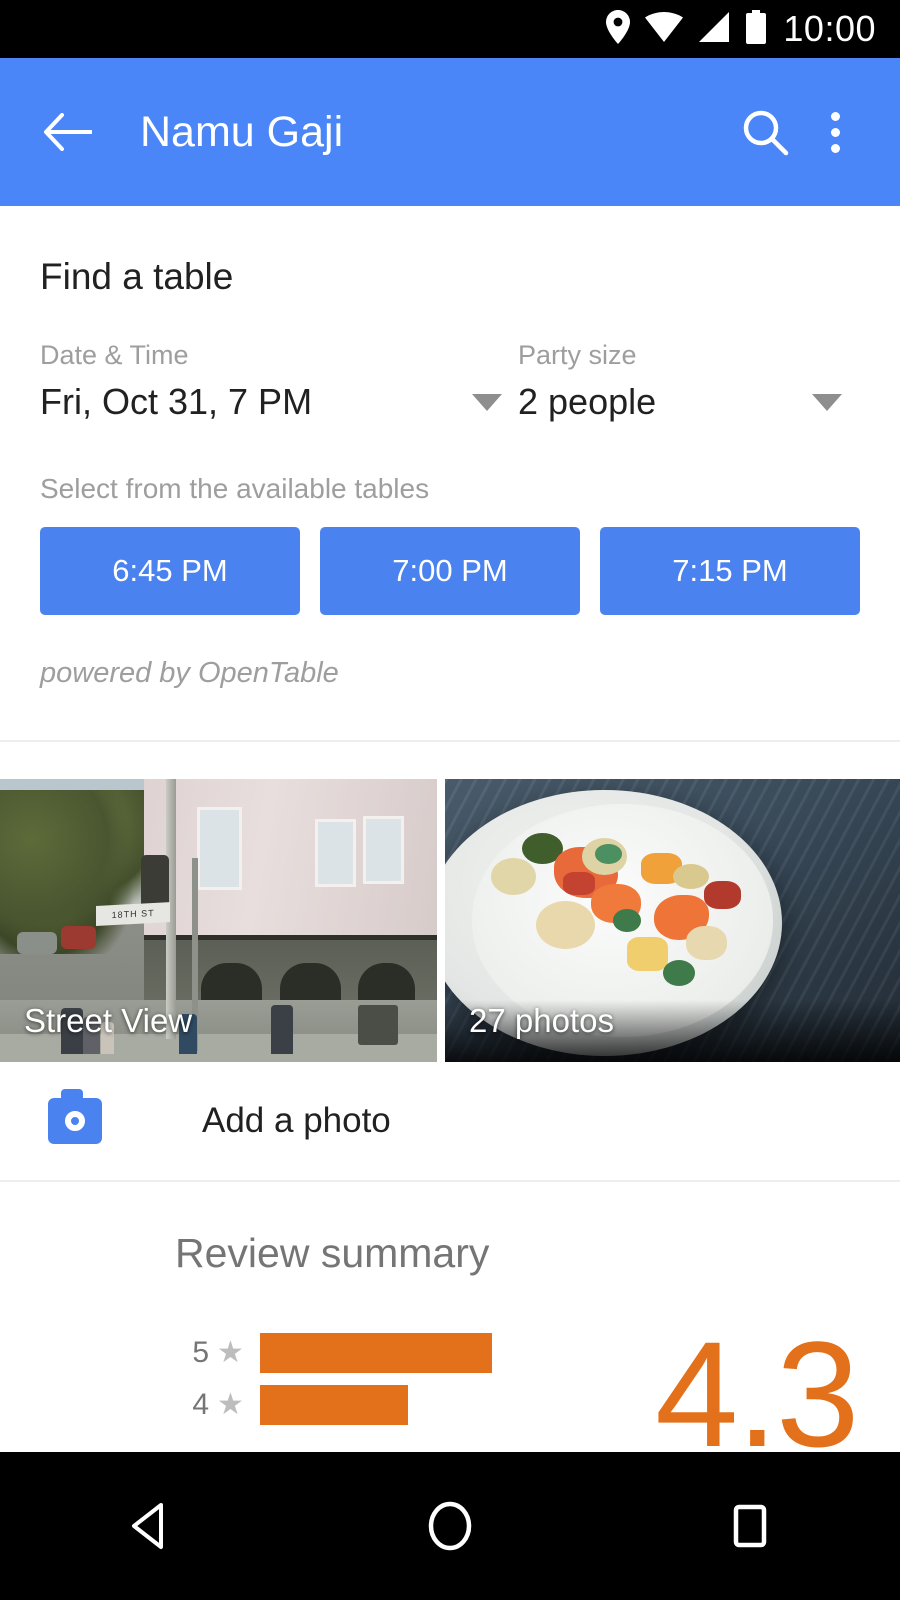  What do you see at coordinates (756, 29) in the screenshot?
I see `battery-icon` at bounding box center [756, 29].